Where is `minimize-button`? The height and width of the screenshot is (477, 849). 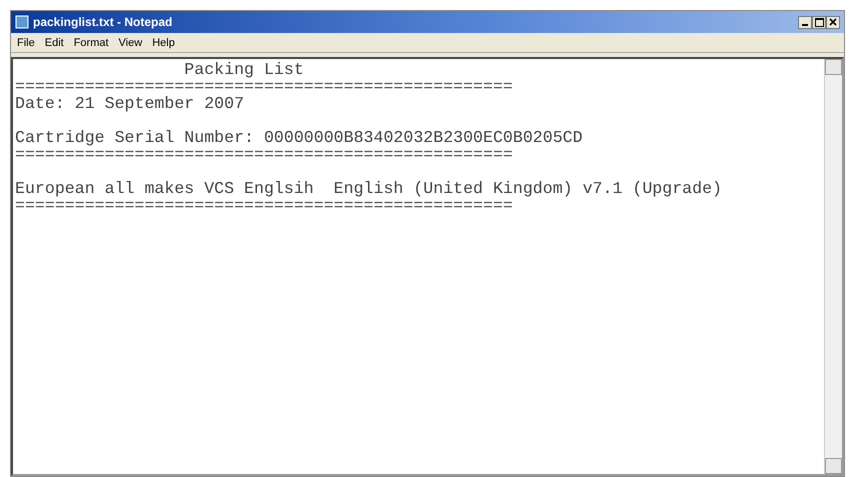
minimize-button is located at coordinates (805, 22).